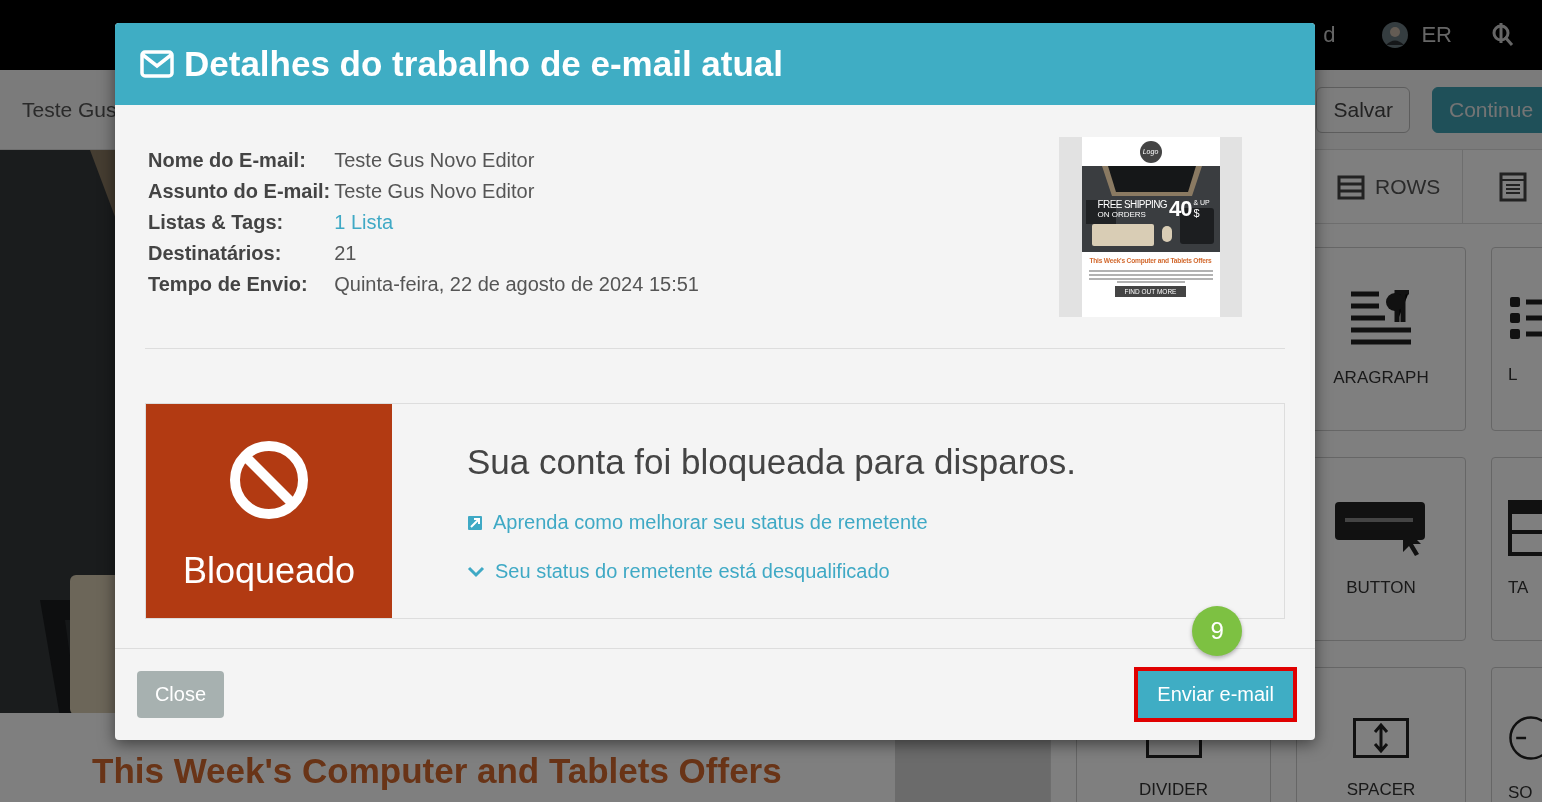 This screenshot has height=802, width=1542. What do you see at coordinates (1513, 186) in the screenshot?
I see `document-icon` at bounding box center [1513, 186].